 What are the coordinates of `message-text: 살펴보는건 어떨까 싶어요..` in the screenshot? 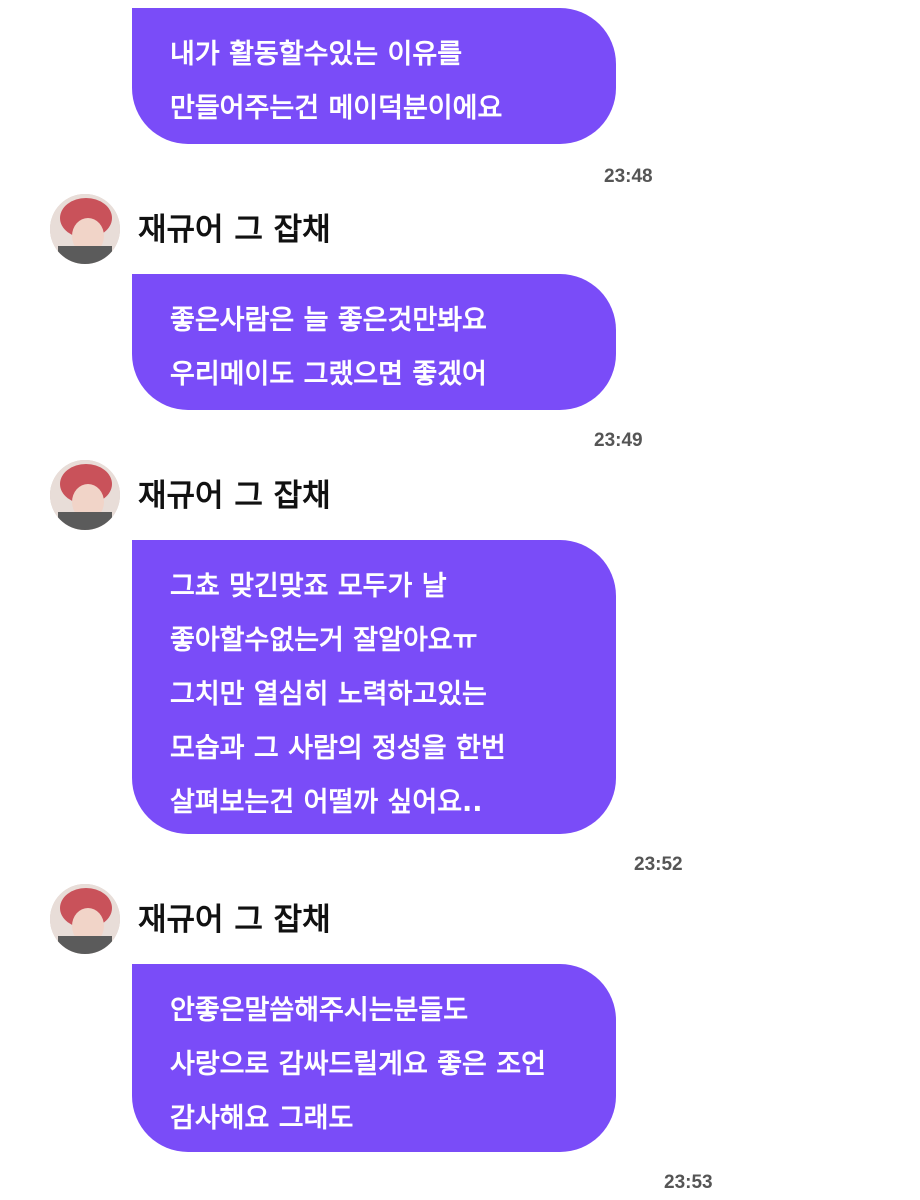 It's located at (326, 802).